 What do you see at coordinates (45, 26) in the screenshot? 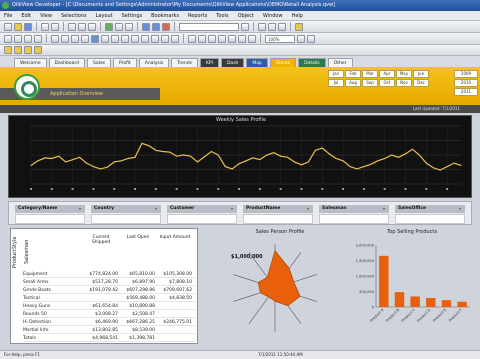
I see `print-icon` at bounding box center [45, 26].